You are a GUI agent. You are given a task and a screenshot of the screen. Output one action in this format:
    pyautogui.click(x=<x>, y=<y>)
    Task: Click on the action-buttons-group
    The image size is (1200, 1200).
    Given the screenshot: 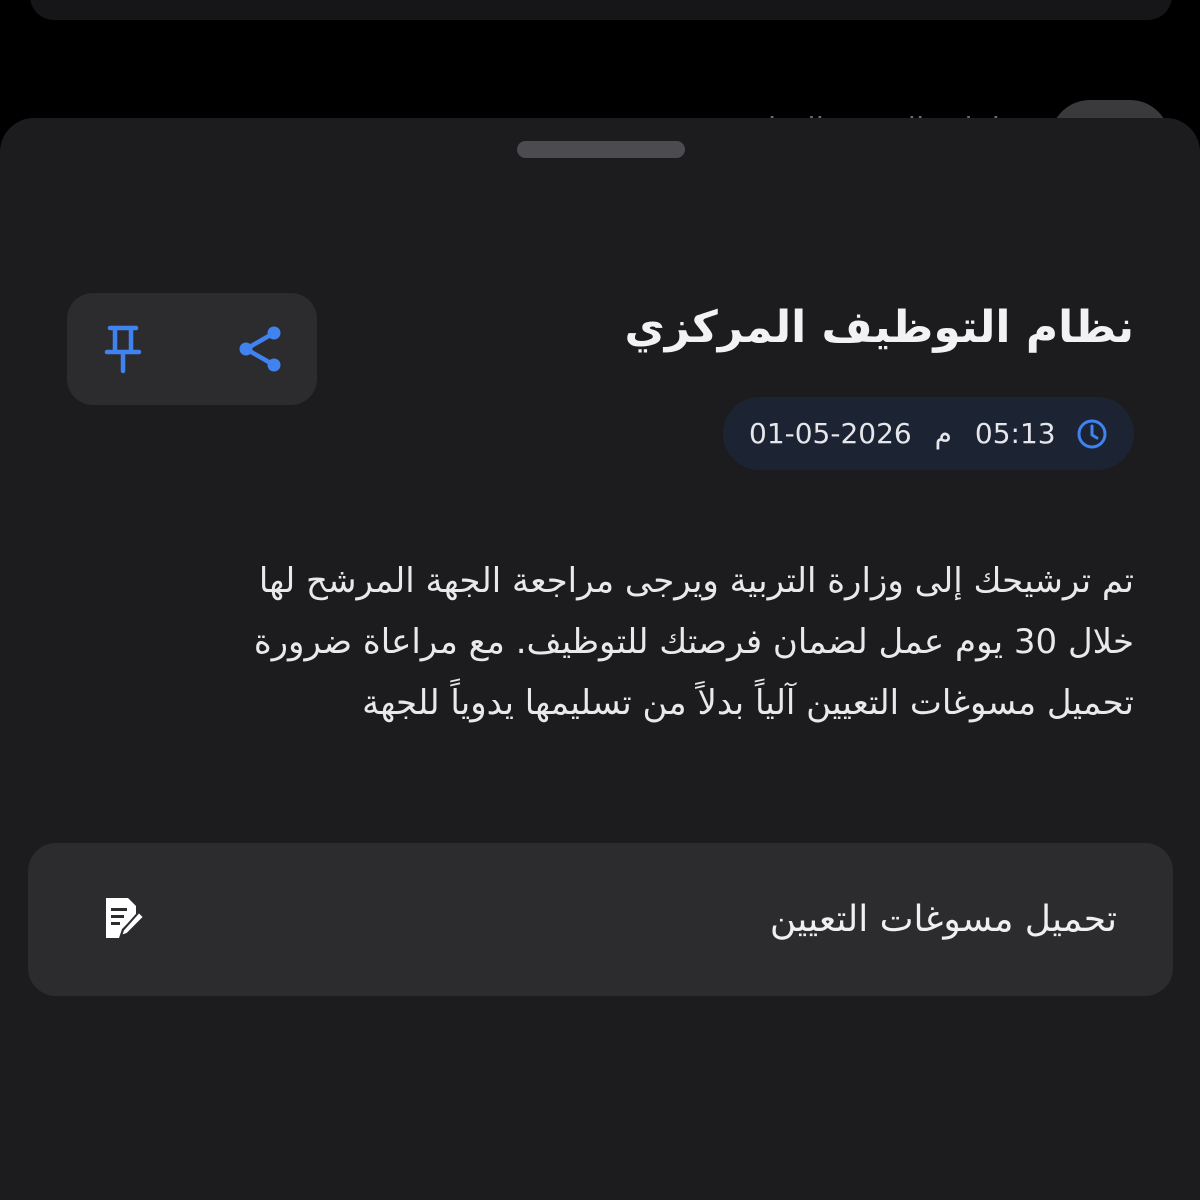 What is the action you would take?
    pyautogui.click(x=192, y=349)
    